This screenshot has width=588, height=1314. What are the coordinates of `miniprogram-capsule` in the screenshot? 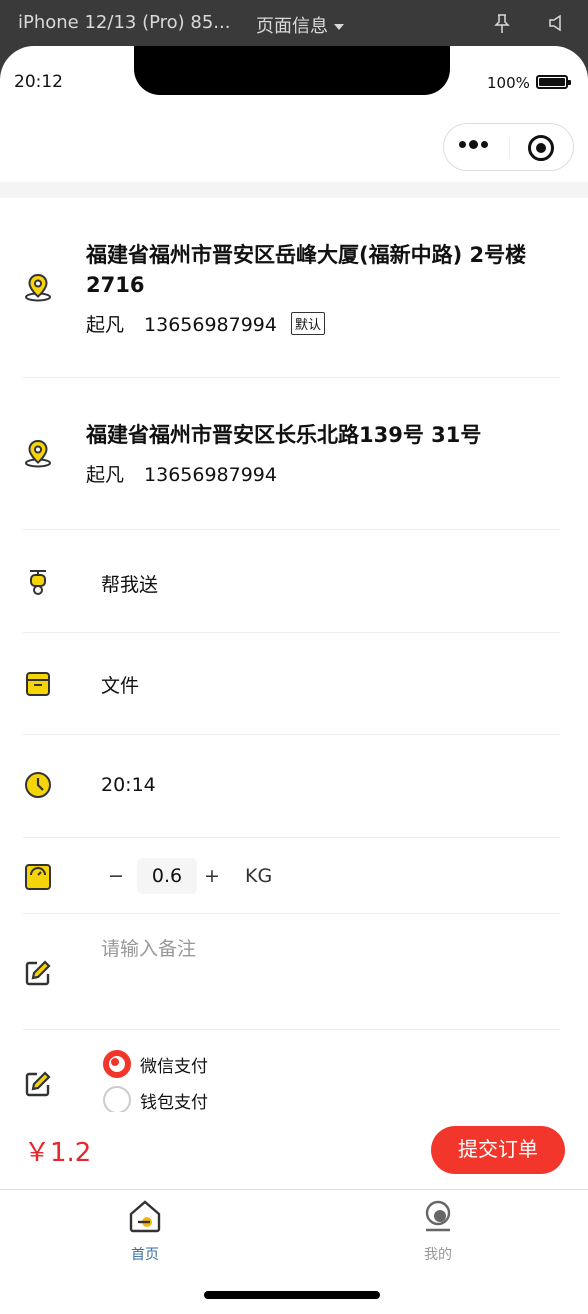 It's located at (508, 147).